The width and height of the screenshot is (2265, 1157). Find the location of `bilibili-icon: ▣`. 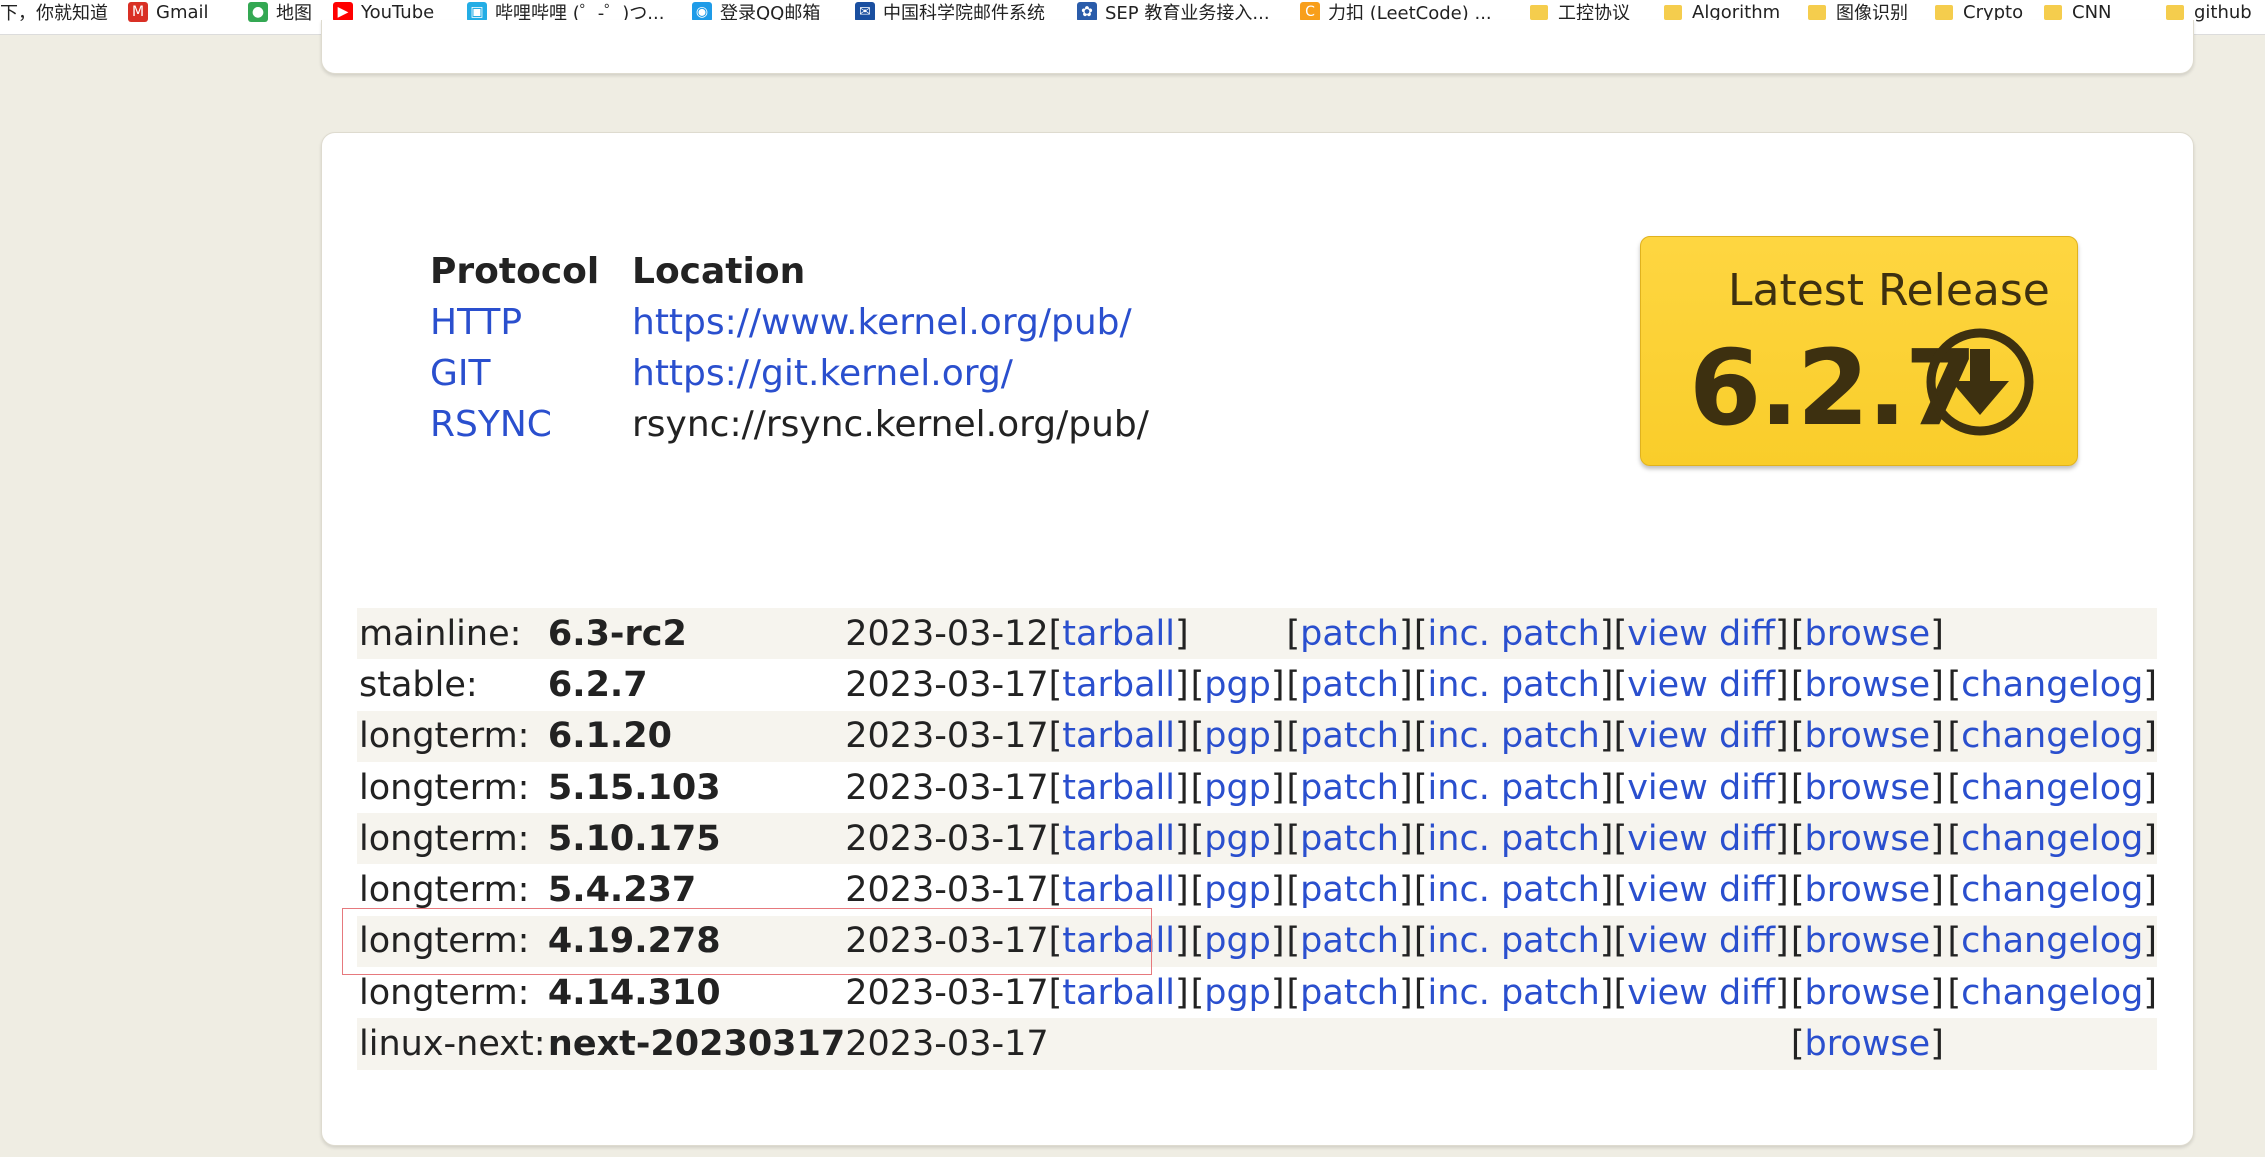

bilibili-icon: ▣ is located at coordinates (477, 12).